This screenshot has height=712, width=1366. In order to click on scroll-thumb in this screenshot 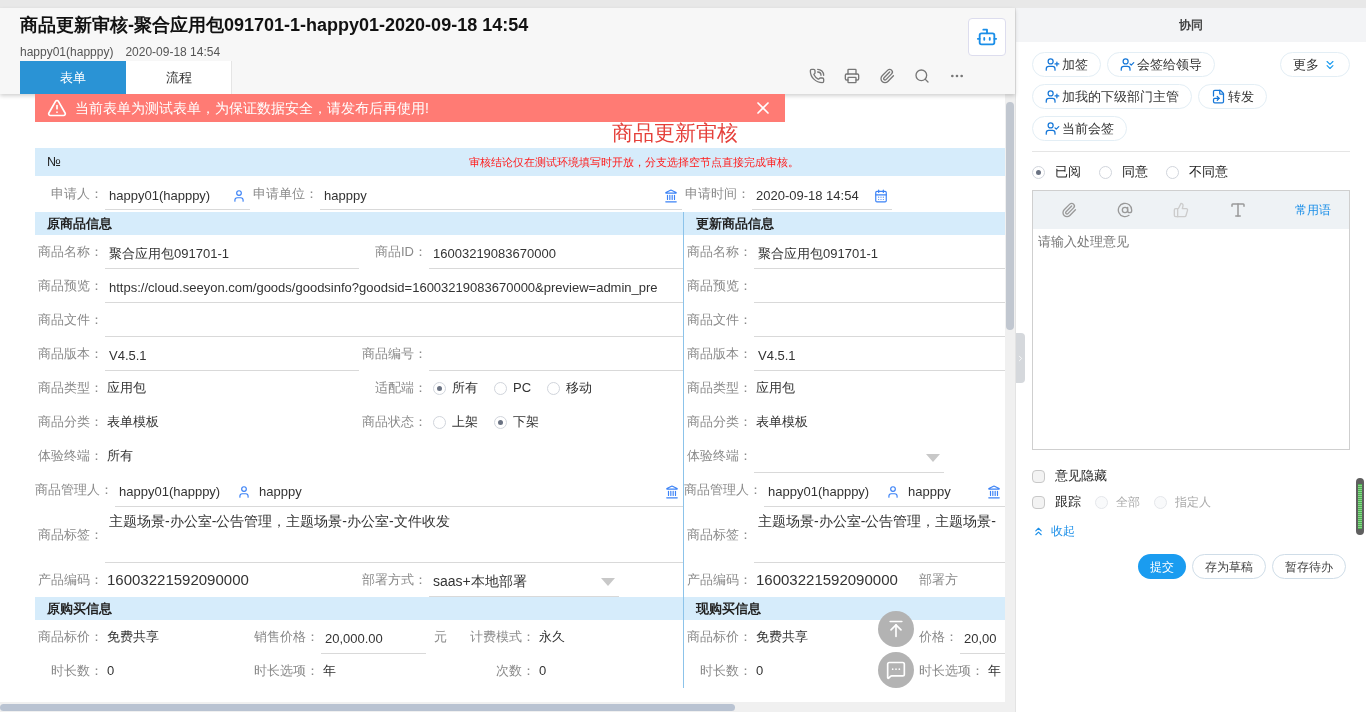, I will do `click(1360, 506)`.